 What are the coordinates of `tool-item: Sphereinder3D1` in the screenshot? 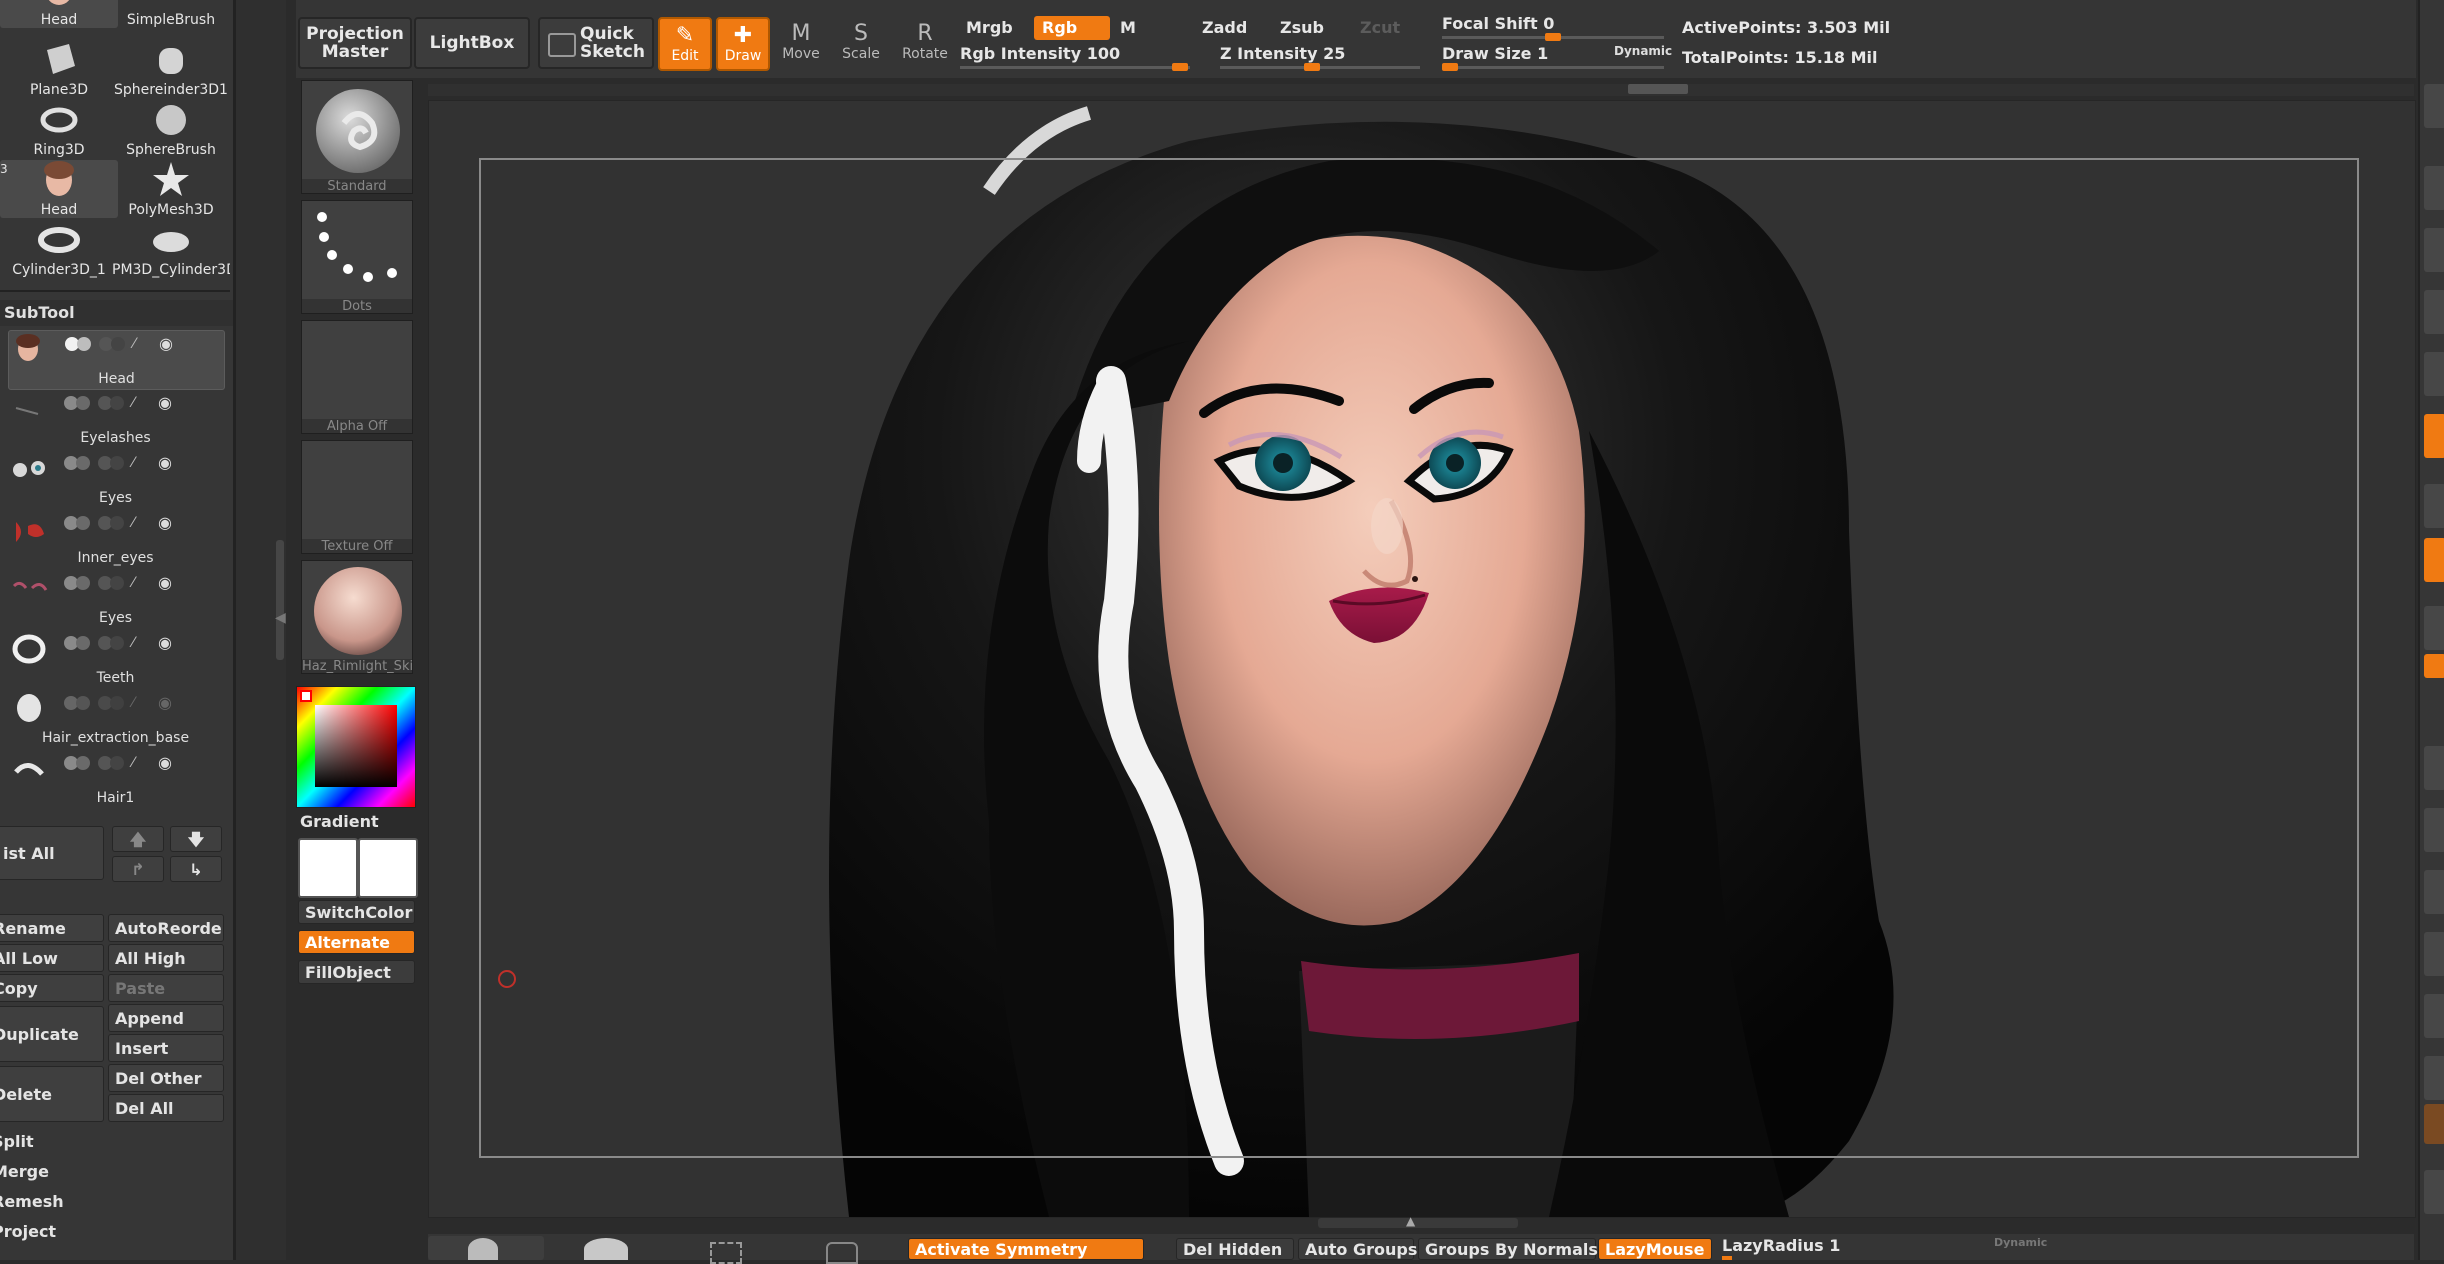 It's located at (171, 69).